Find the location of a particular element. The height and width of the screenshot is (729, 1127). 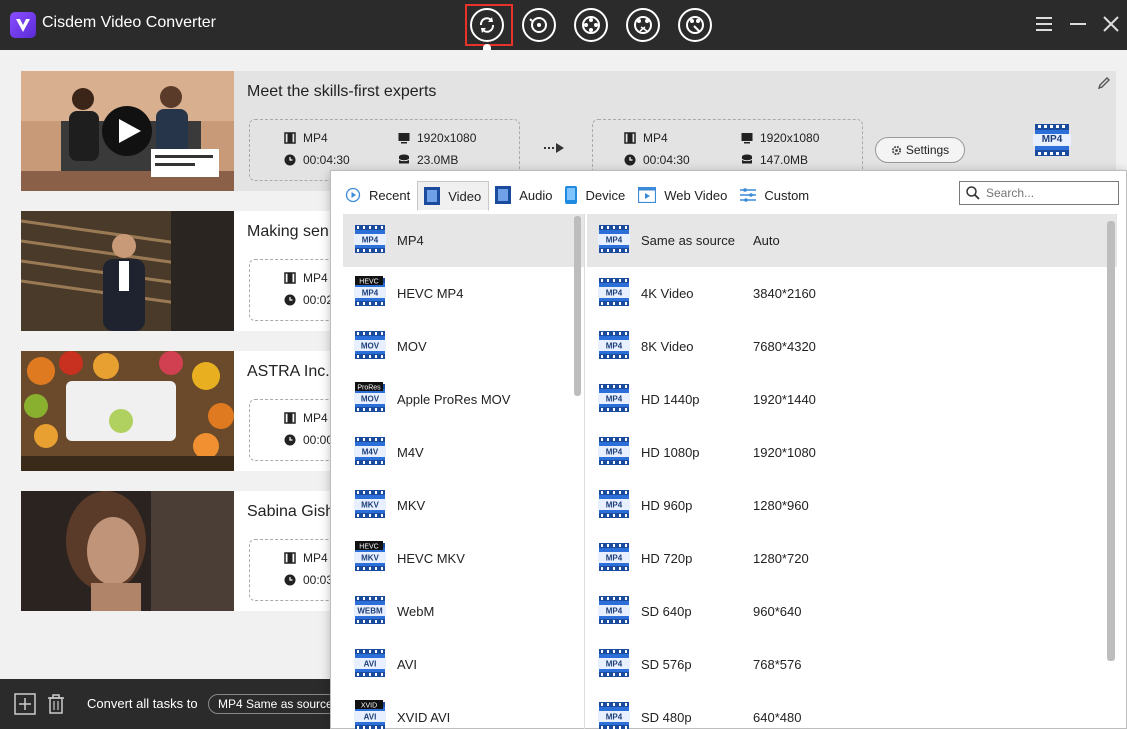

tab-custom: Custom is located at coordinates (775, 196).